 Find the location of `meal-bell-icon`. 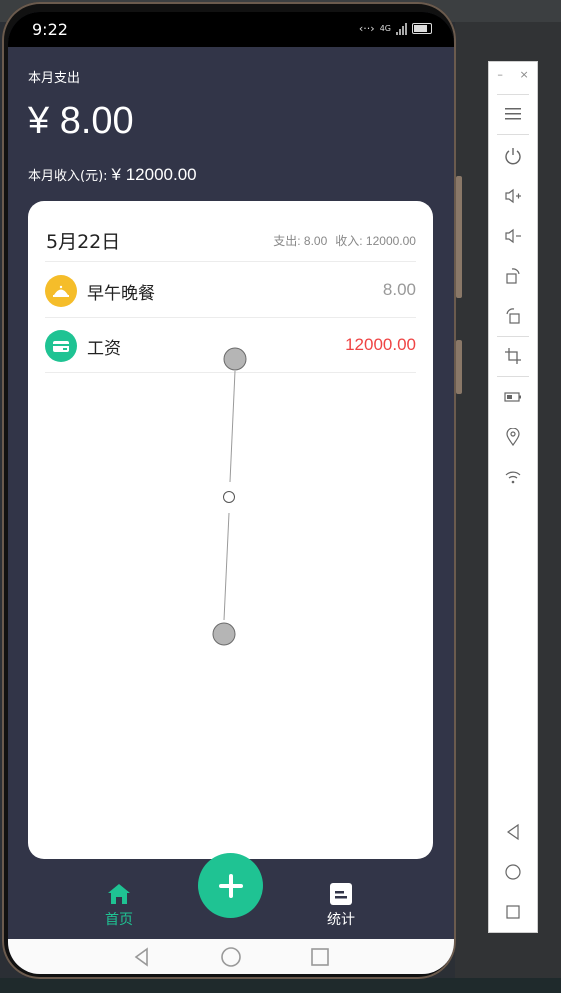

meal-bell-icon is located at coordinates (61, 291).